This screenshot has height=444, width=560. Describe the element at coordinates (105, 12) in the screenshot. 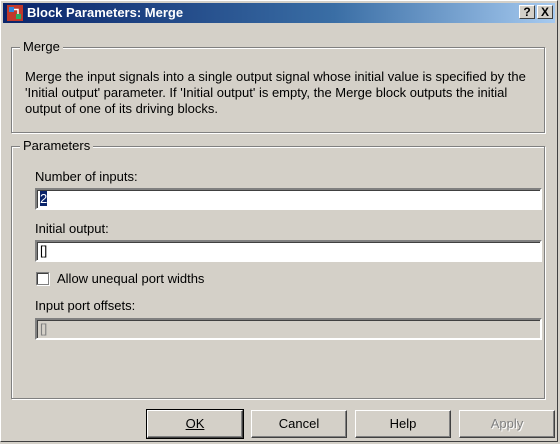

I see `window-title: Block Parameters: Merge` at that location.